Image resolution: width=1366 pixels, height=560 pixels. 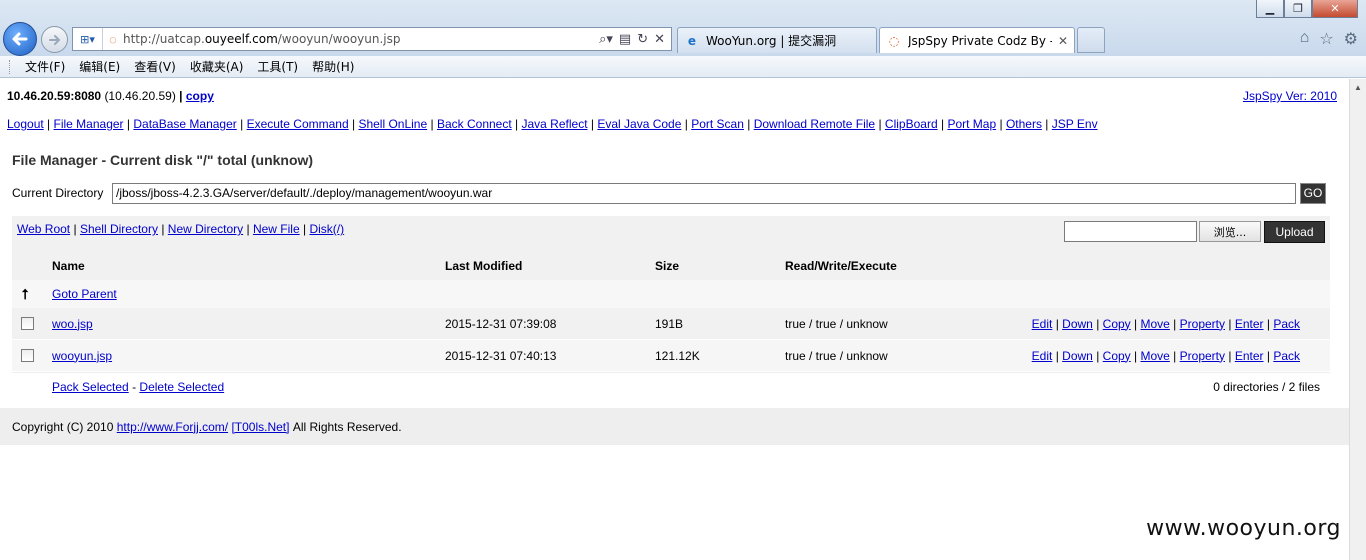 What do you see at coordinates (639, 124) in the screenshot?
I see `nav-eval-java-code: Eval Java Code` at bounding box center [639, 124].